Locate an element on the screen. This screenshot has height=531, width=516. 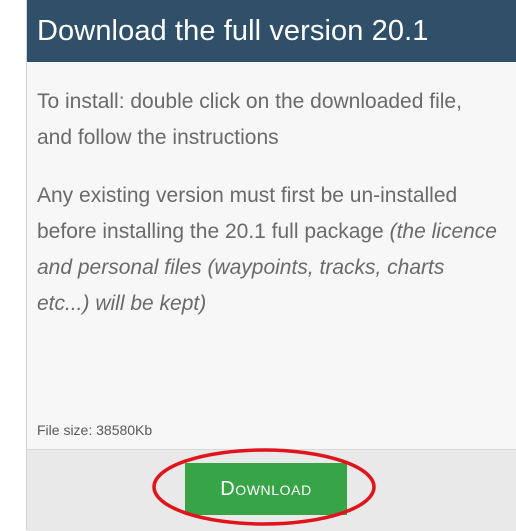
card-footer: Download is located at coordinates (271, 489).